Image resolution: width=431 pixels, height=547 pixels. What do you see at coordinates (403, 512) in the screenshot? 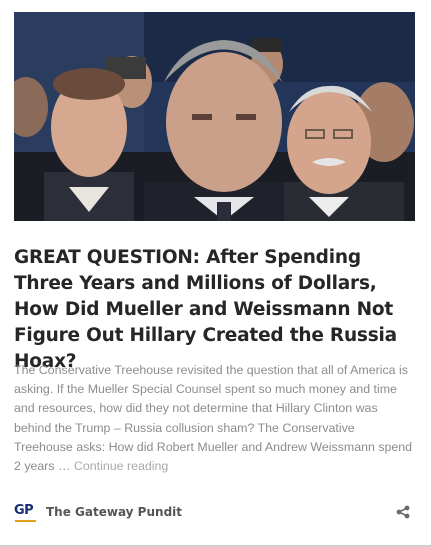
I see `share-icon` at bounding box center [403, 512].